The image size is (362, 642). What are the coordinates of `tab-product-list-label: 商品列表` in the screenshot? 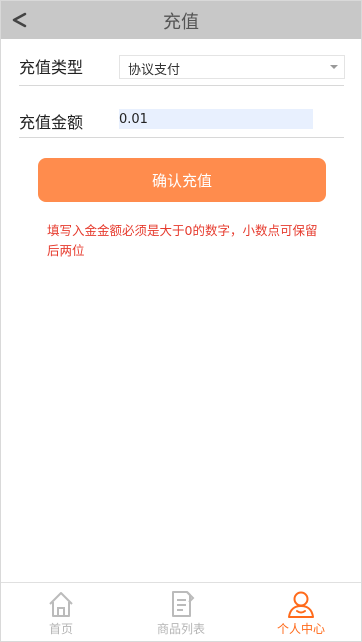 It's located at (180, 629).